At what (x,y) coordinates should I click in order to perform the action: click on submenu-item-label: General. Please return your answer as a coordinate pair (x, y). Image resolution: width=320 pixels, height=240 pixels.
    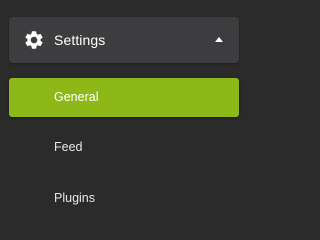
    Looking at the image, I should click on (76, 97).